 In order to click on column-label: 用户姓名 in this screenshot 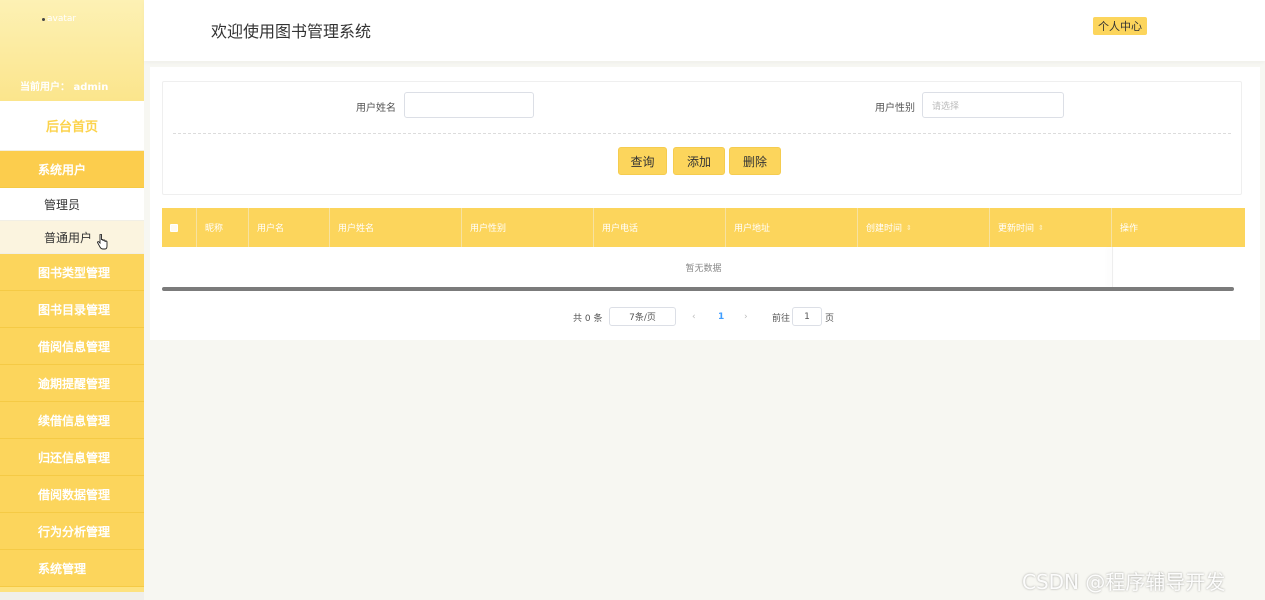, I will do `click(356, 229)`.